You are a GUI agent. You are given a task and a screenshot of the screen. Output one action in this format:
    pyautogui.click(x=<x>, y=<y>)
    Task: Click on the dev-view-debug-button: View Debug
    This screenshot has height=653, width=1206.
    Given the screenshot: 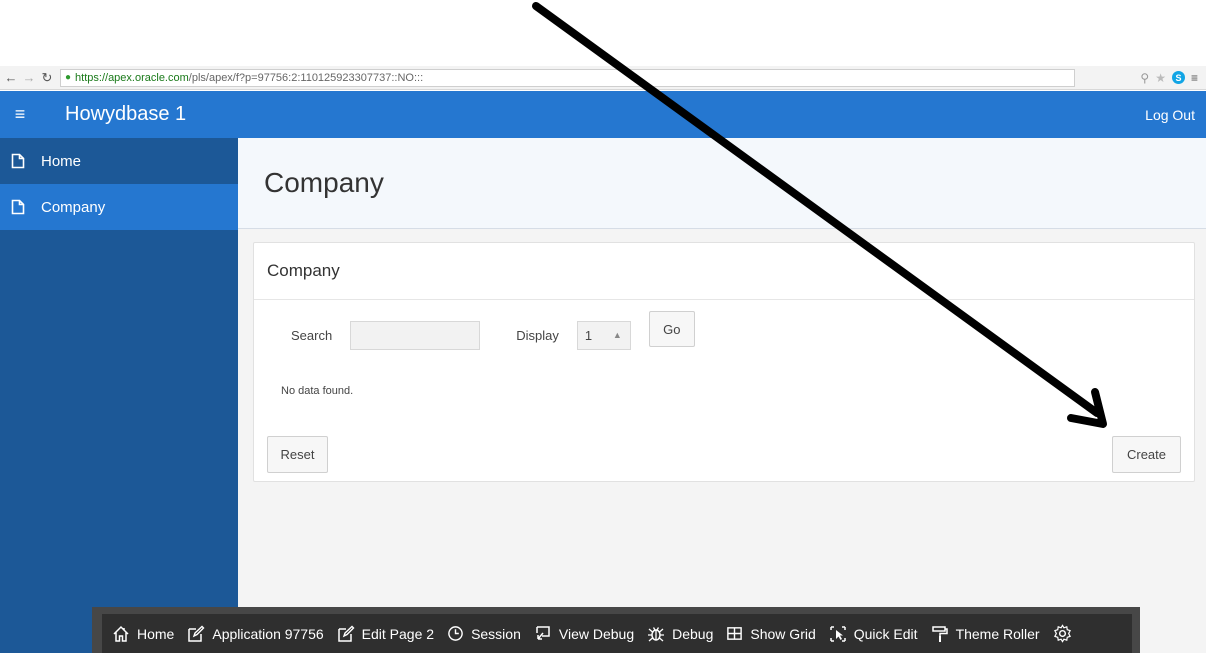 What is the action you would take?
    pyautogui.click(x=584, y=634)
    